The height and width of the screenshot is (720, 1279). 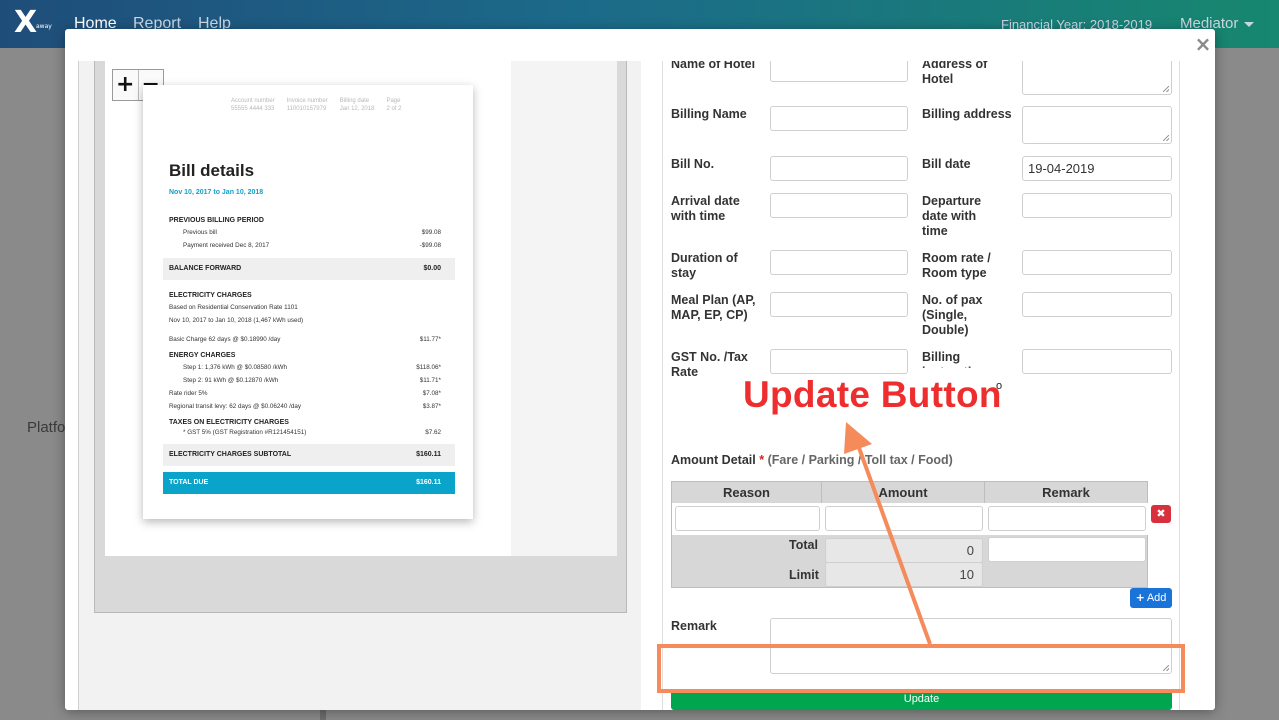 I want to click on room-rate-input, so click(x=1097, y=262).